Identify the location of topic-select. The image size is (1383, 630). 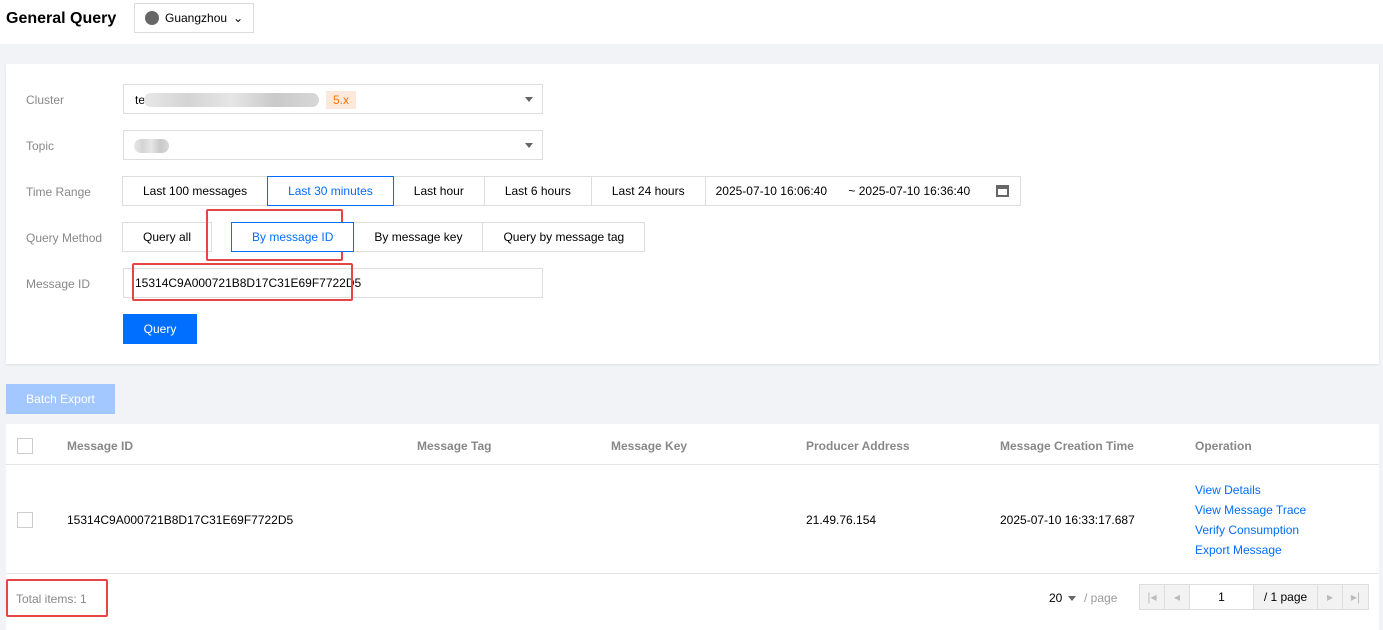
(333, 145).